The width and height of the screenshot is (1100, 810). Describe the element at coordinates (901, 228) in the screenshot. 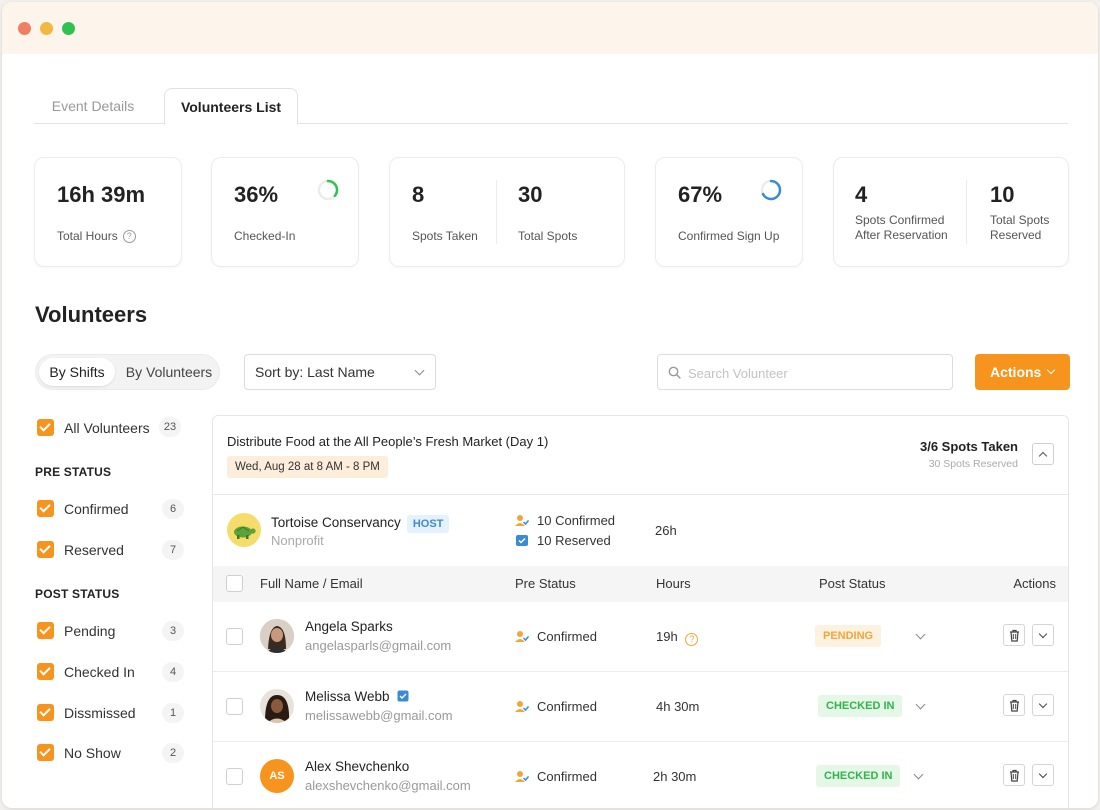

I see `spots-confirmed-label: Spots Confirmed After Reservation` at that location.